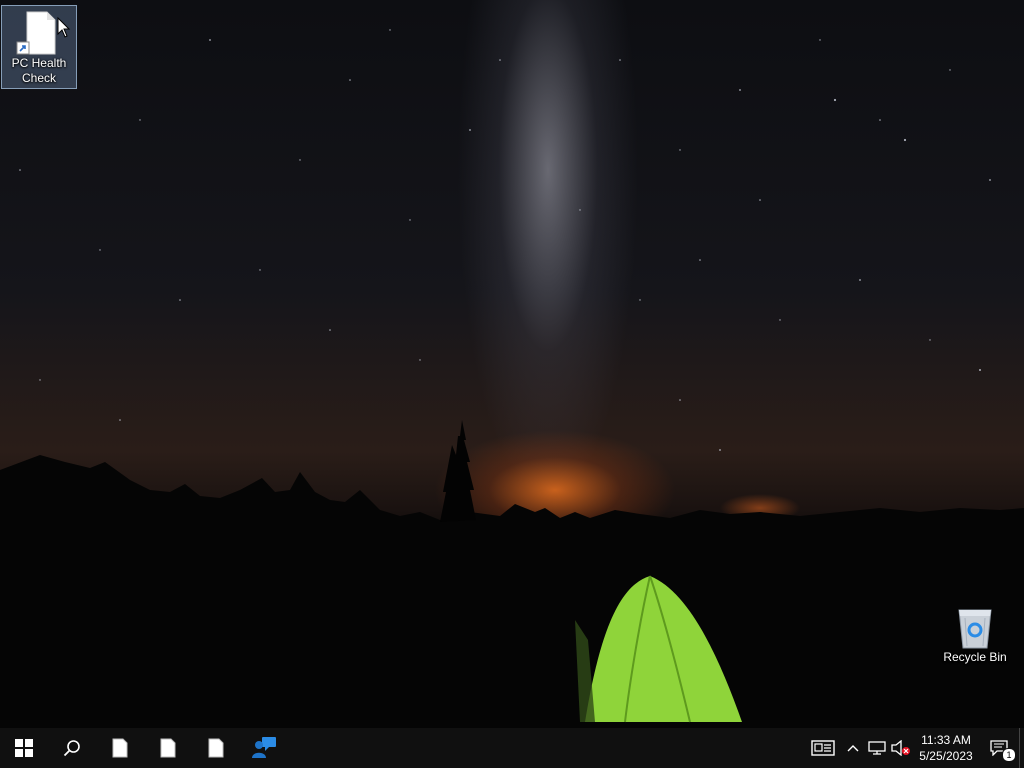 This screenshot has height=768, width=1024. What do you see at coordinates (946, 756) in the screenshot?
I see `clock-date: 5/25/2023` at bounding box center [946, 756].